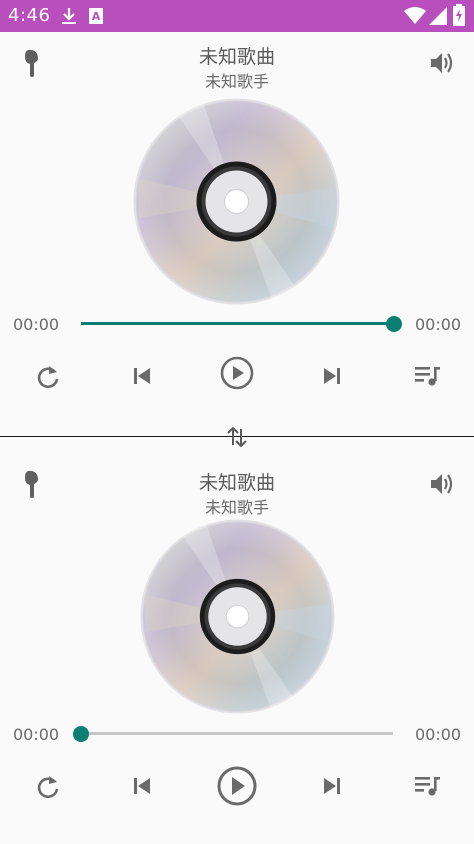  I want to click on a-box-icon: A, so click(96, 16).